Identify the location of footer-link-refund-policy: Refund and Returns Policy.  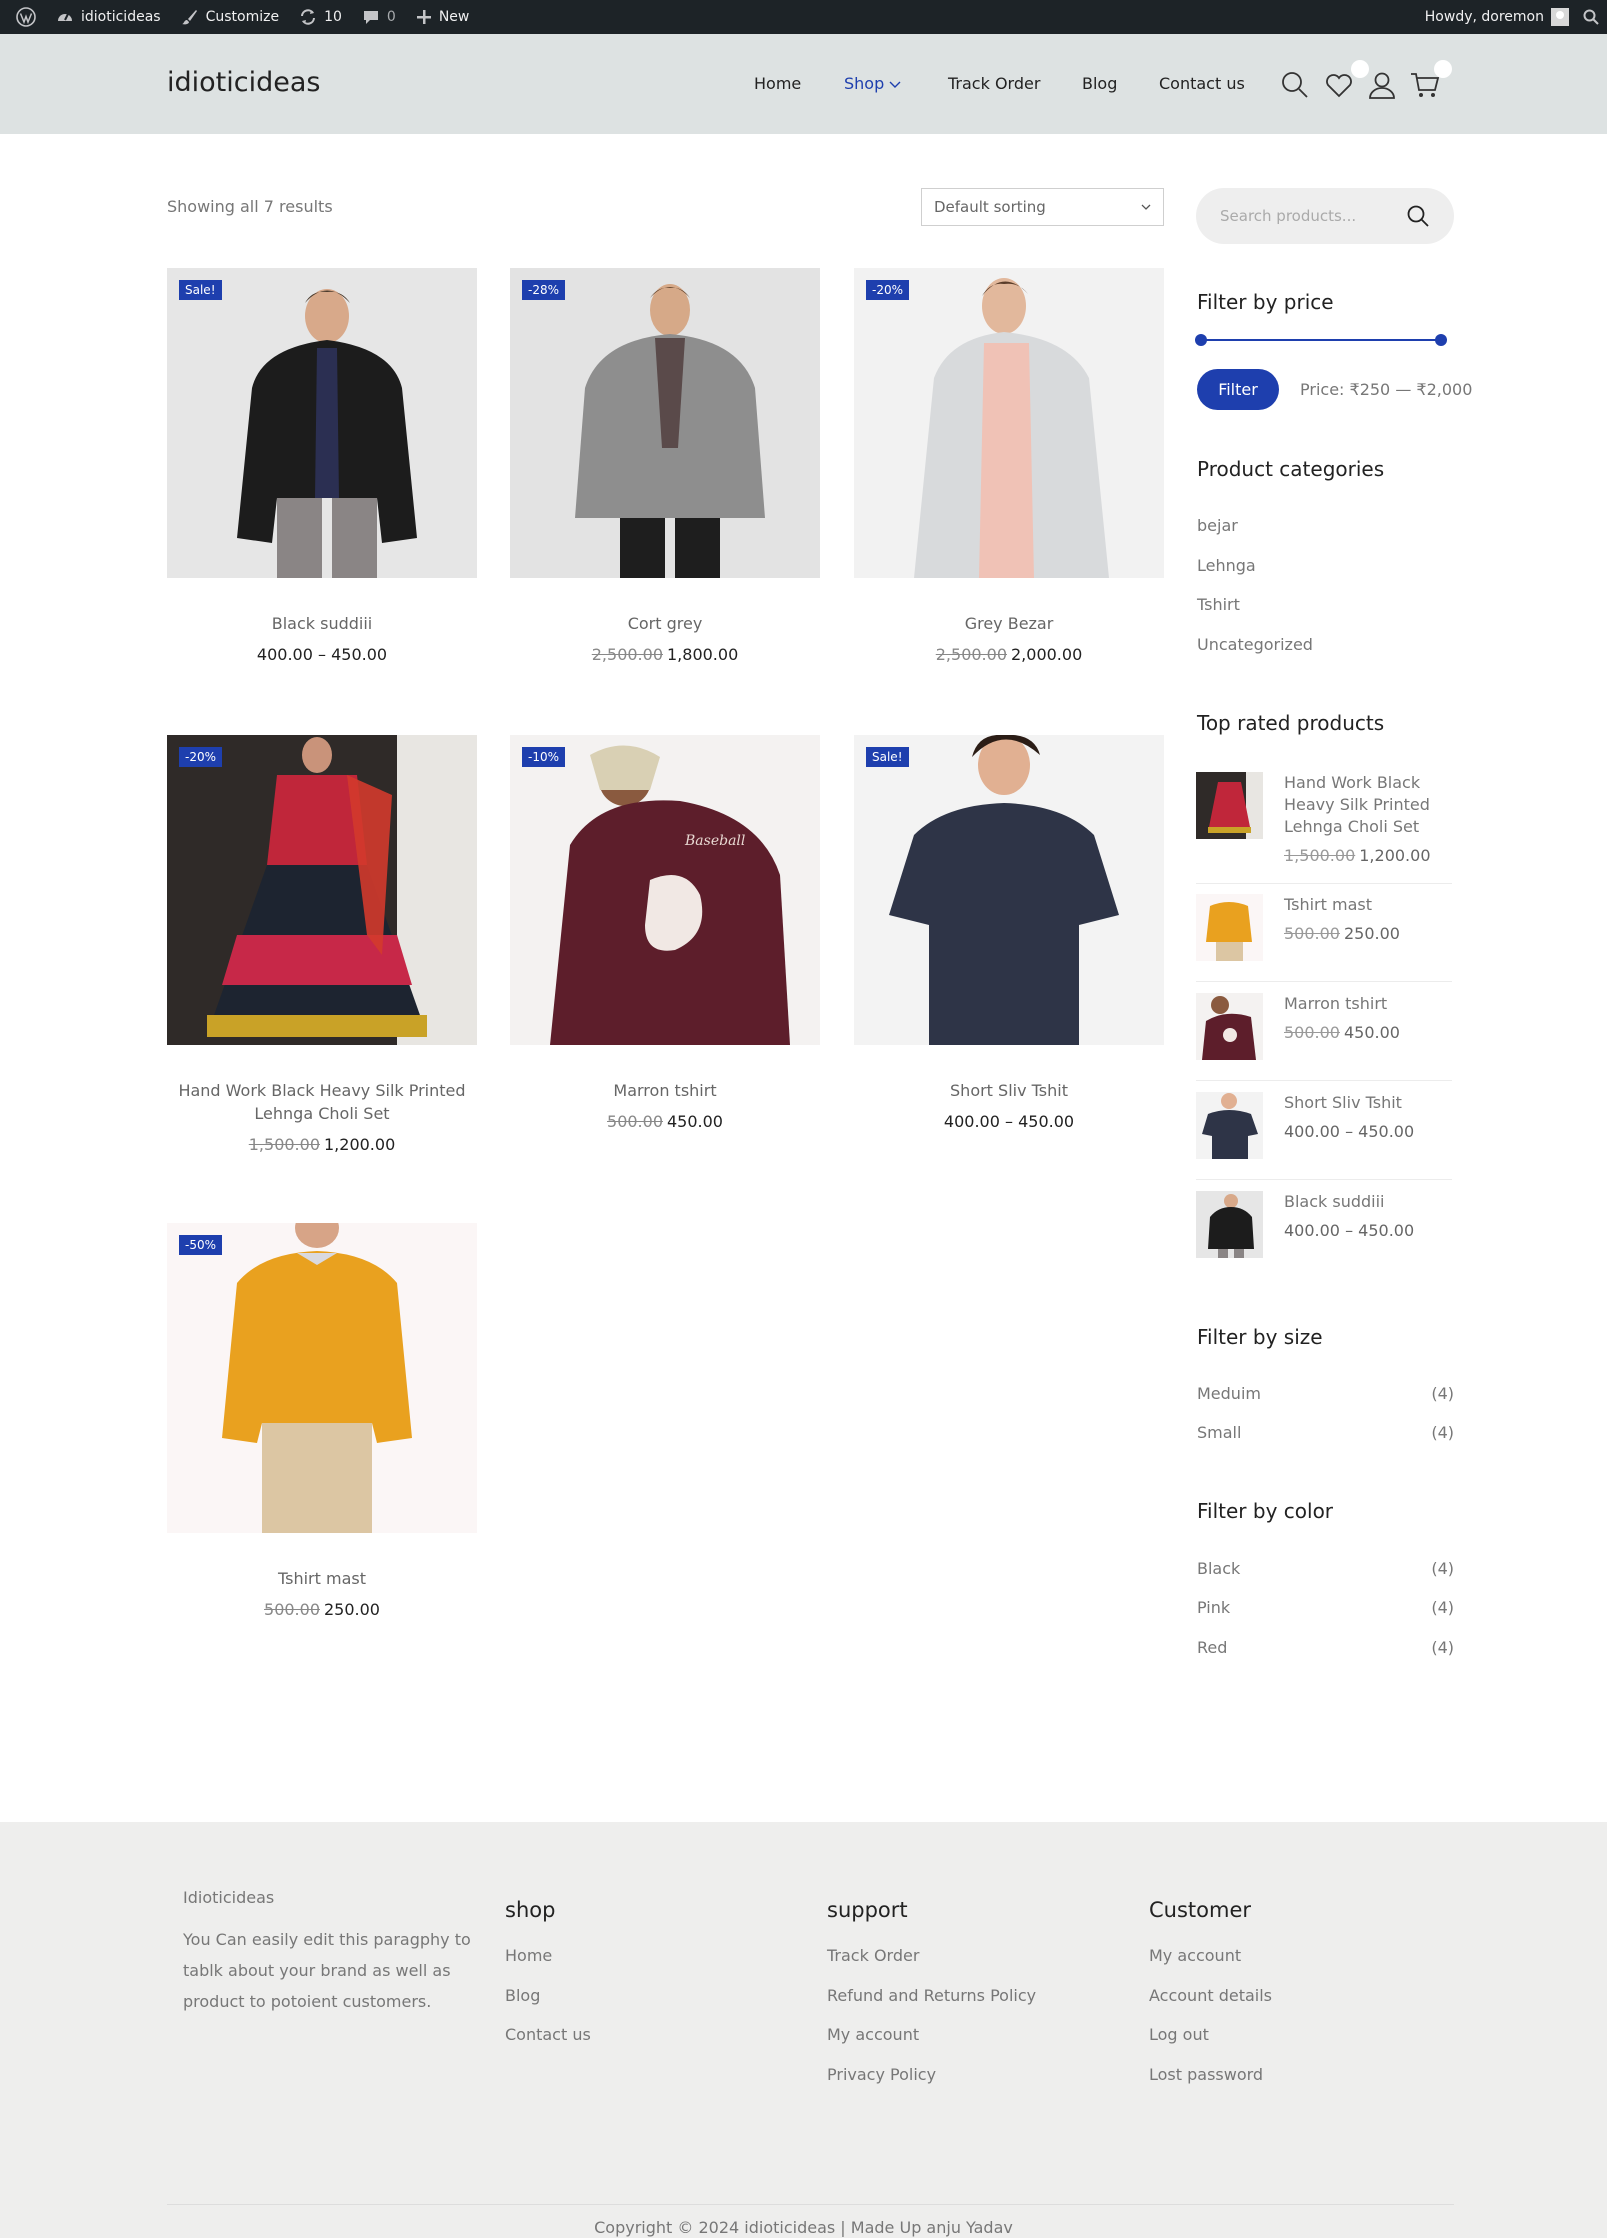
(931, 2006).